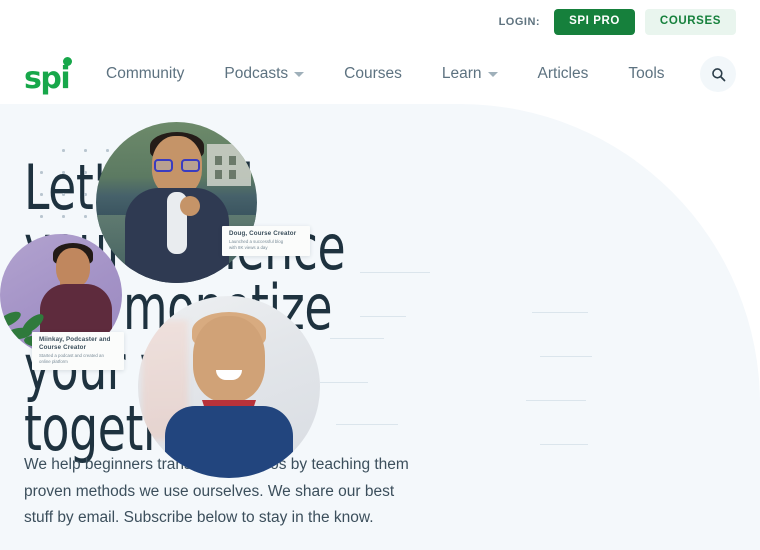 The width and height of the screenshot is (760, 550). I want to click on nav-label: Courses, so click(373, 73).